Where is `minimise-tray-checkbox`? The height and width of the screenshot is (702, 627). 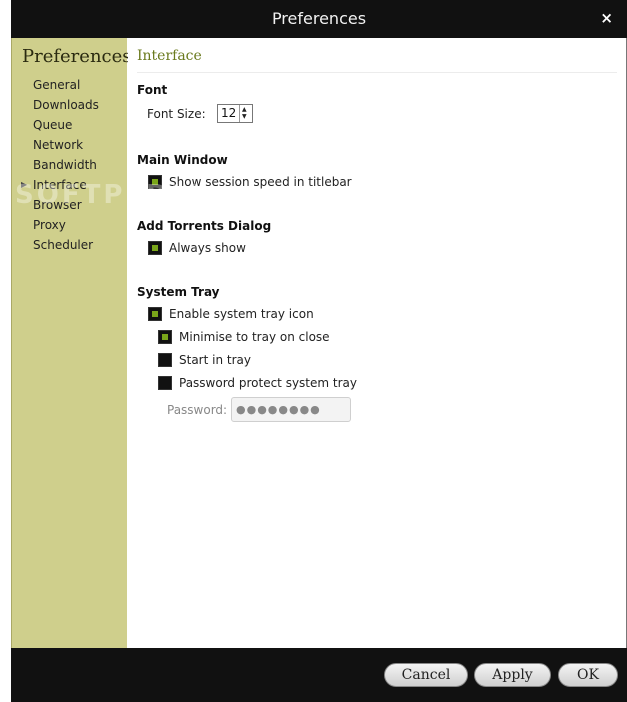
minimise-tray-checkbox is located at coordinates (165, 337).